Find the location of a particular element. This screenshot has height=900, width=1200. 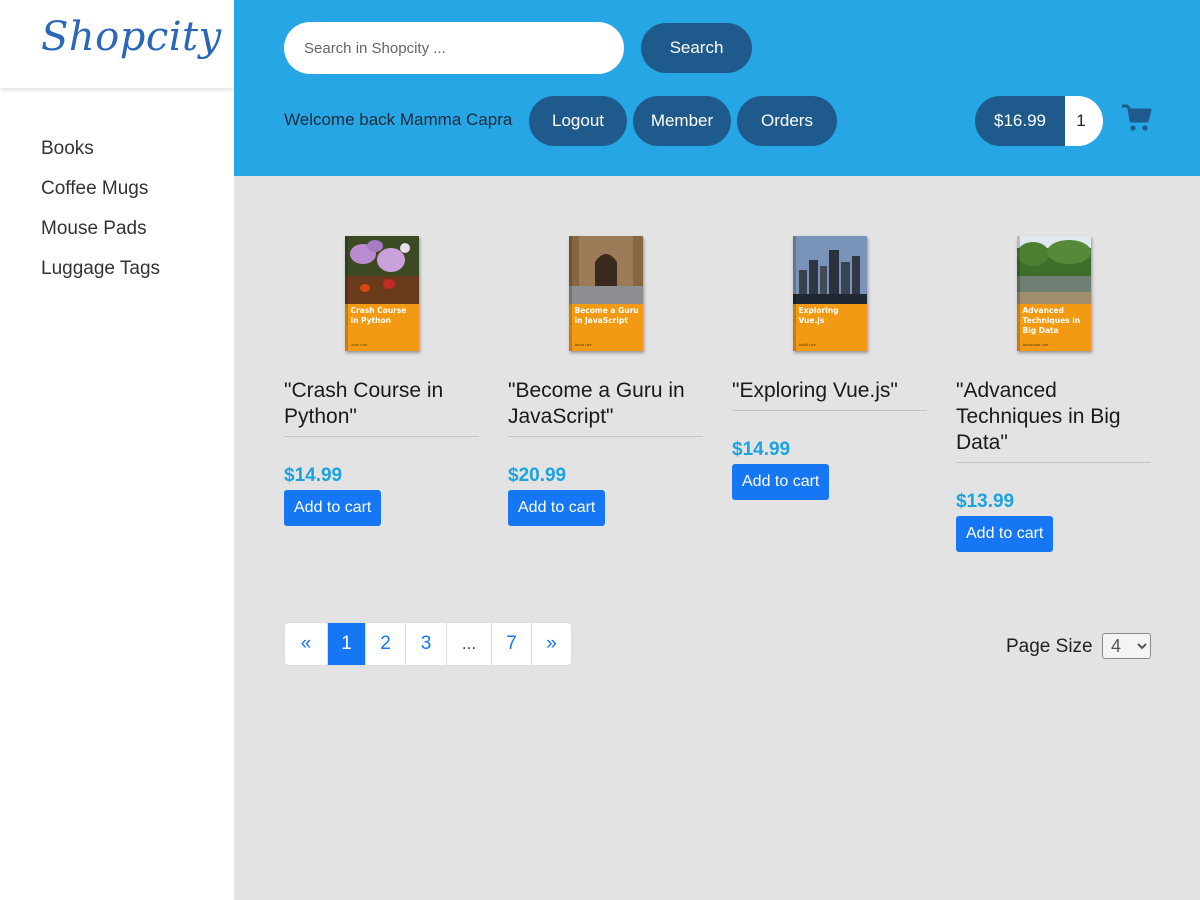

product-title: "Crash Course in Python" is located at coordinates (381, 407).